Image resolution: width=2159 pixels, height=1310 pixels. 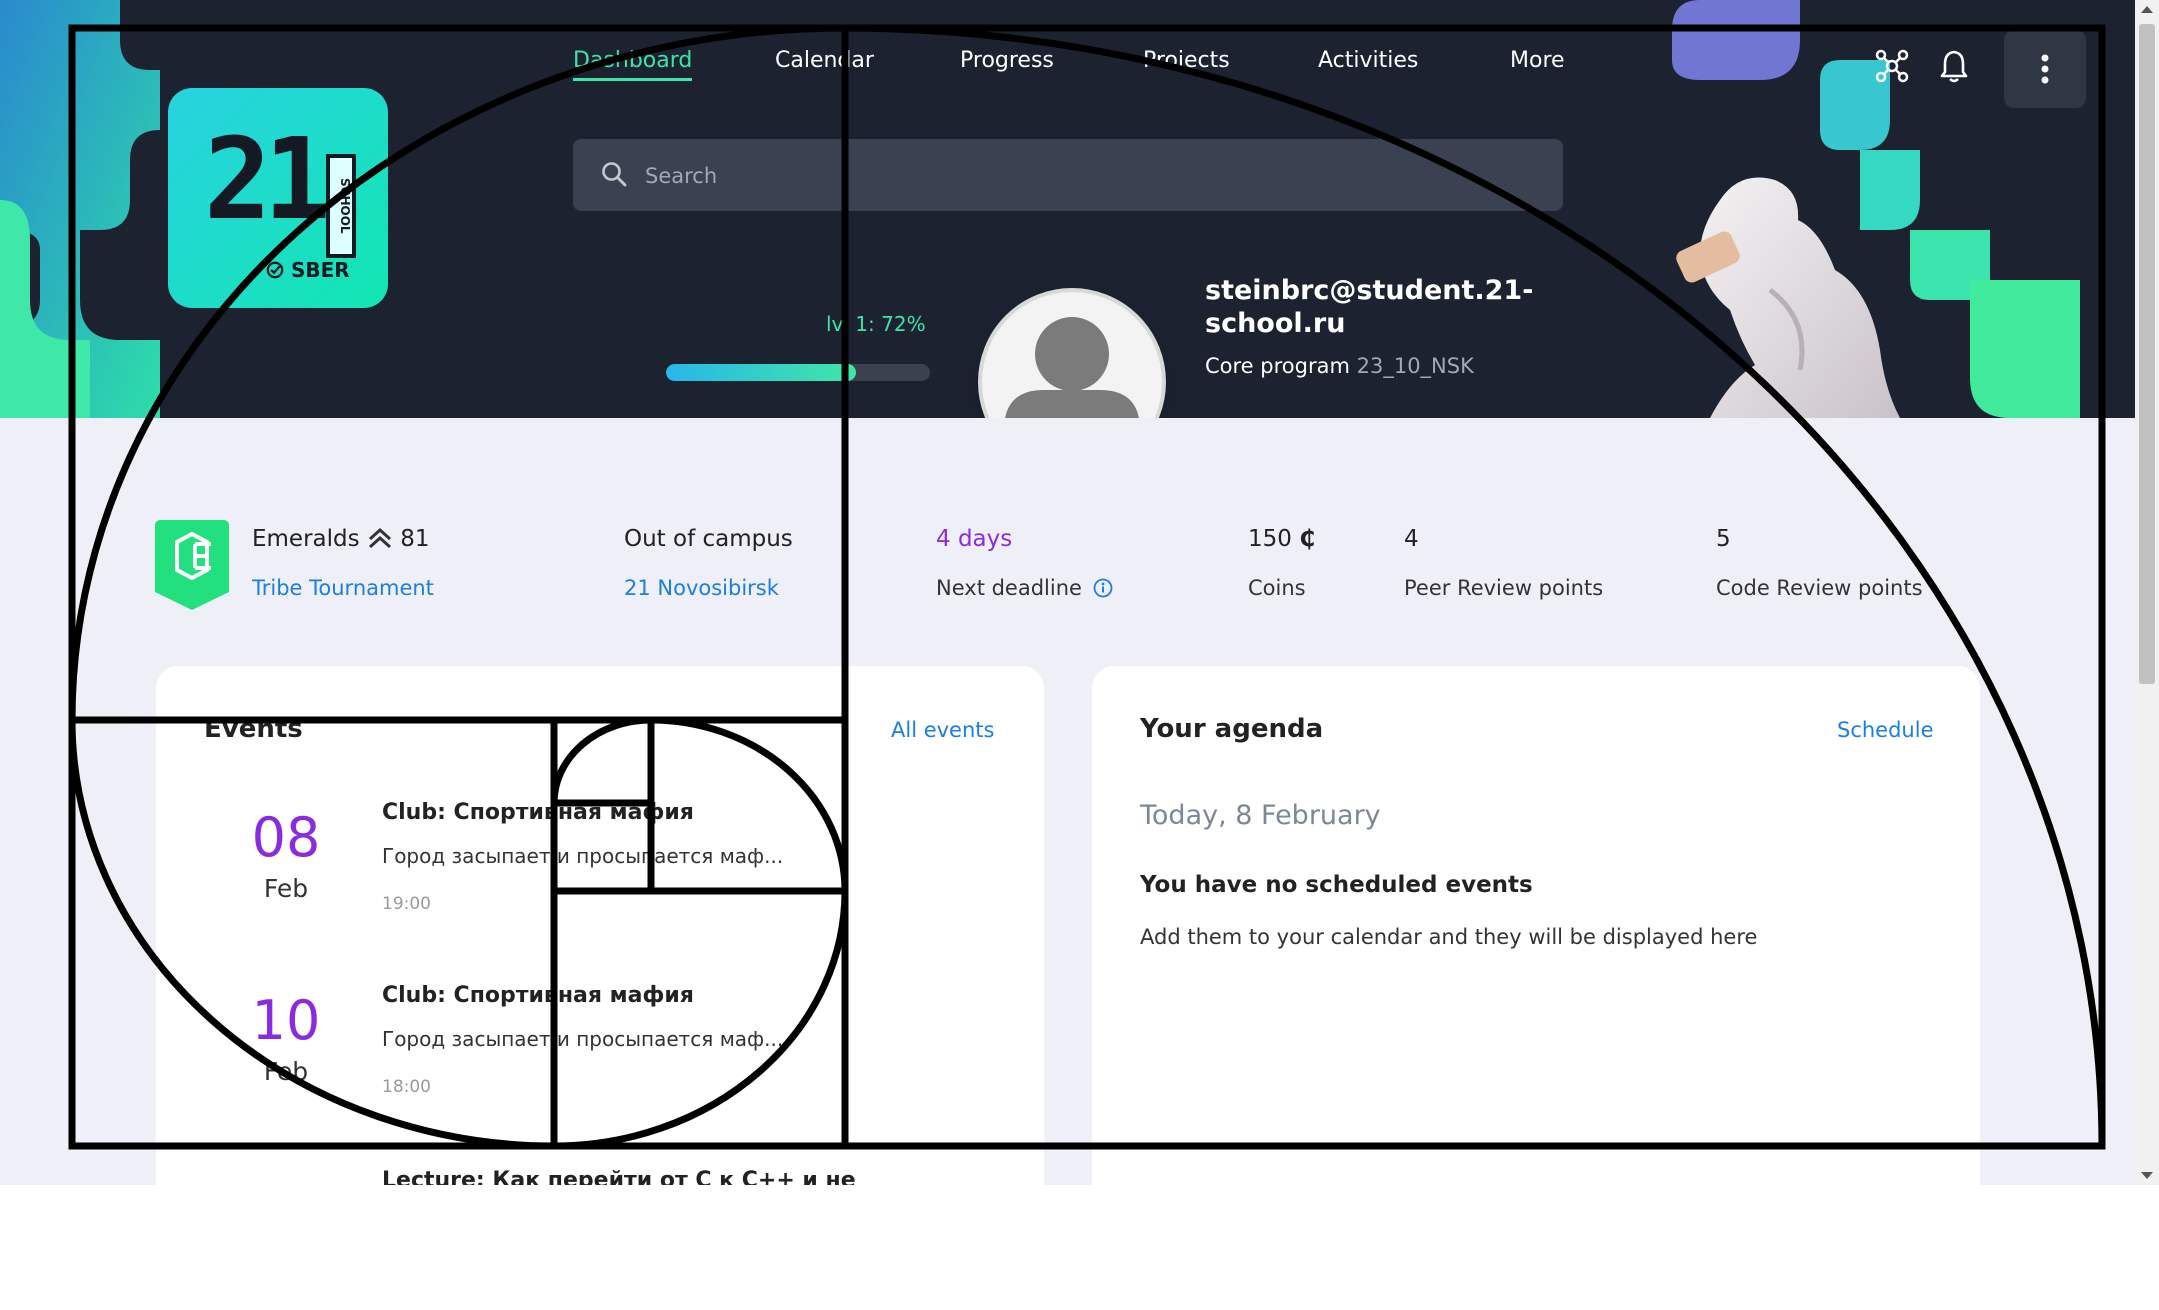 I want to click on notifications-button, so click(x=1954, y=66).